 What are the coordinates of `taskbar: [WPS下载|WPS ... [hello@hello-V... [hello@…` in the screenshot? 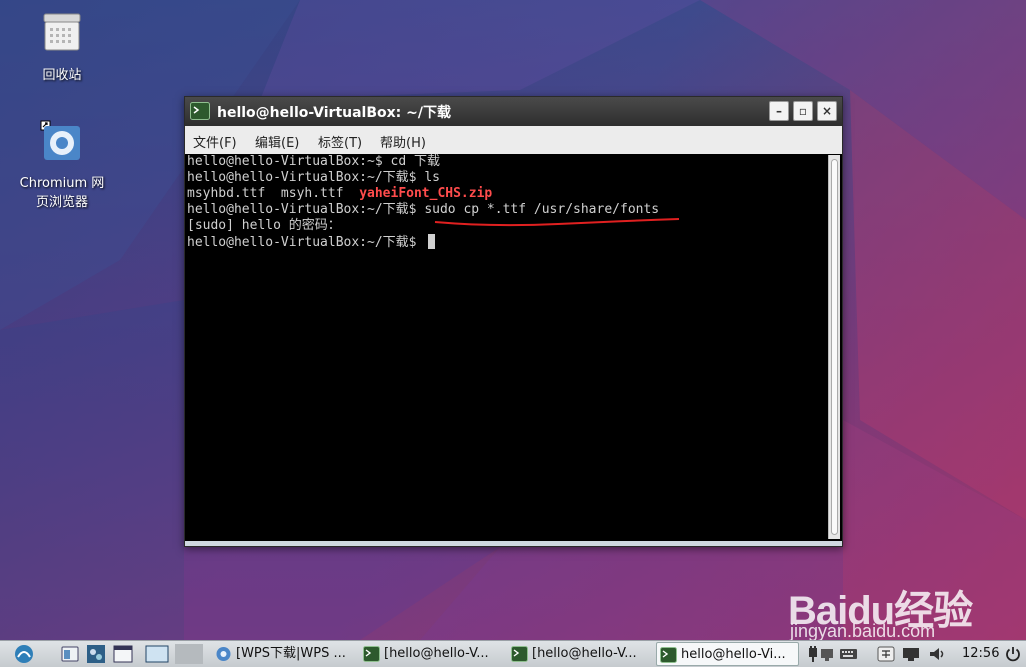 It's located at (513, 653).